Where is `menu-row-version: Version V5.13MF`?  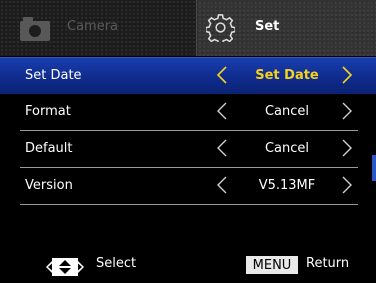 menu-row-version: Version V5.13MF is located at coordinates (188, 186).